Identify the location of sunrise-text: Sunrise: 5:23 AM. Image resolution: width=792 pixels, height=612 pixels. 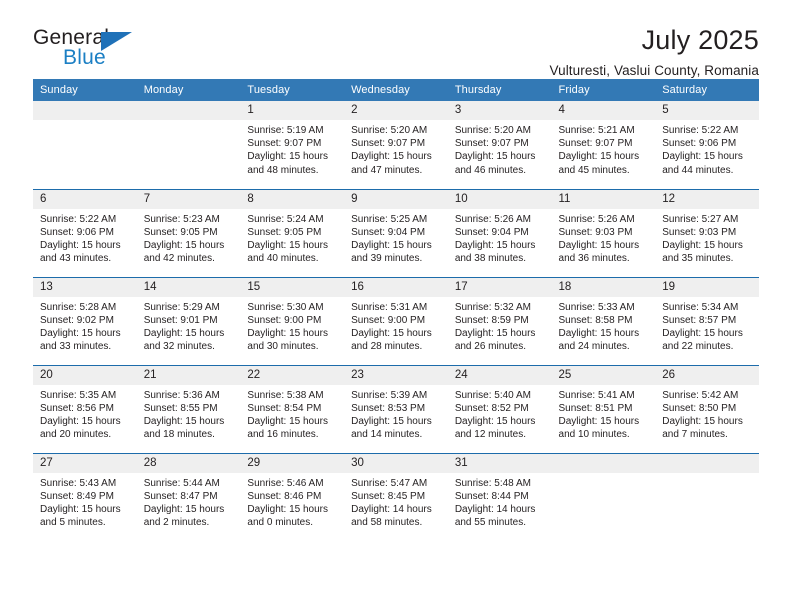
(181, 219).